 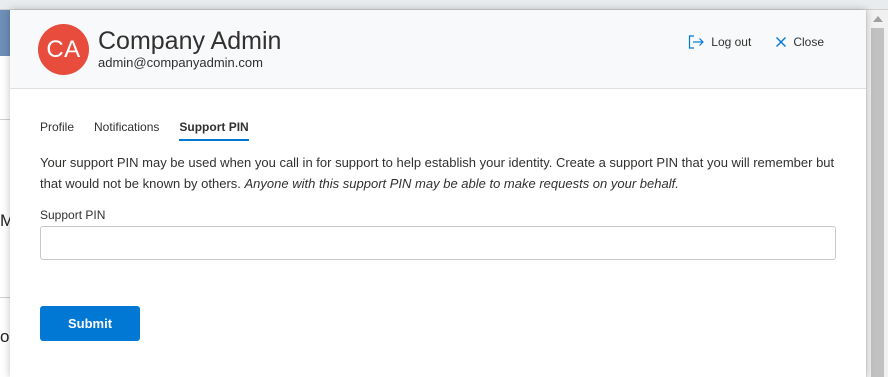 I want to click on user-email: admin@companyadmin.com, so click(x=180, y=62).